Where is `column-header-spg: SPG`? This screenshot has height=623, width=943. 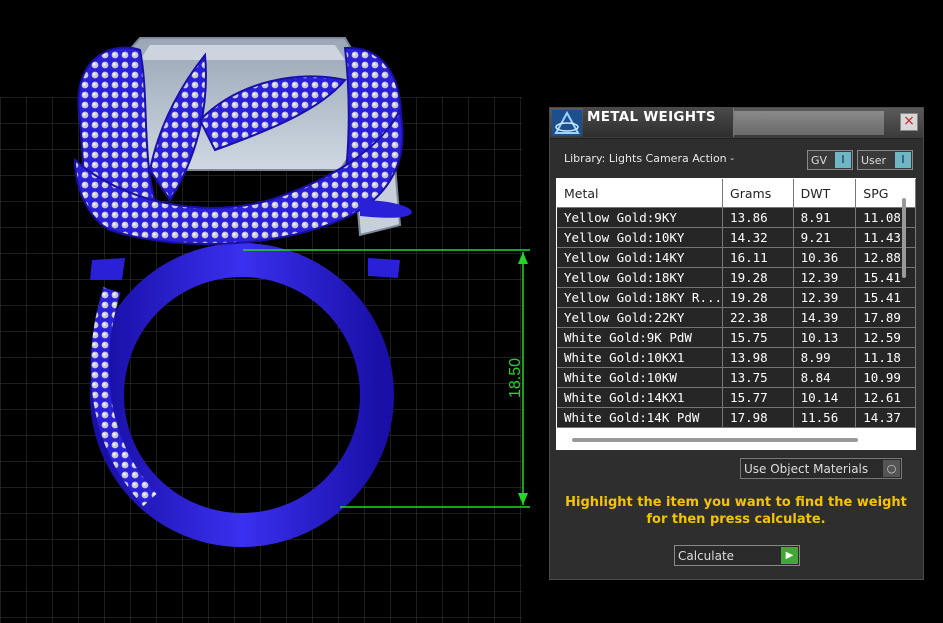 column-header-spg: SPG is located at coordinates (885, 193).